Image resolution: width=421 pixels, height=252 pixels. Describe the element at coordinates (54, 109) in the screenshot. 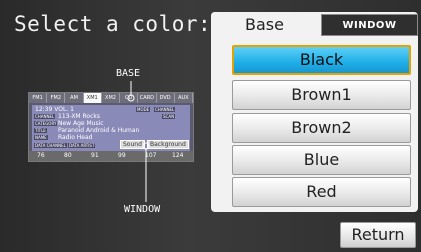

I see `preview-clock: 12:39 VOL. 1` at that location.